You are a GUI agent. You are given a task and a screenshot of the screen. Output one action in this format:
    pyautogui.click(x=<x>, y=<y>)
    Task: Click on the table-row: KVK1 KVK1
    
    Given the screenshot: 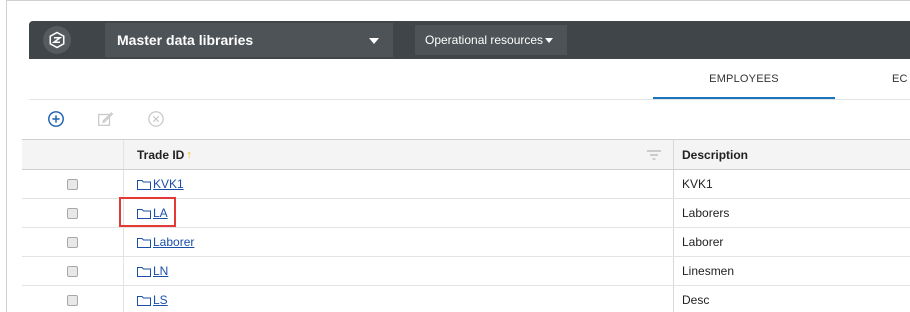 What is the action you would take?
    pyautogui.click(x=466, y=184)
    